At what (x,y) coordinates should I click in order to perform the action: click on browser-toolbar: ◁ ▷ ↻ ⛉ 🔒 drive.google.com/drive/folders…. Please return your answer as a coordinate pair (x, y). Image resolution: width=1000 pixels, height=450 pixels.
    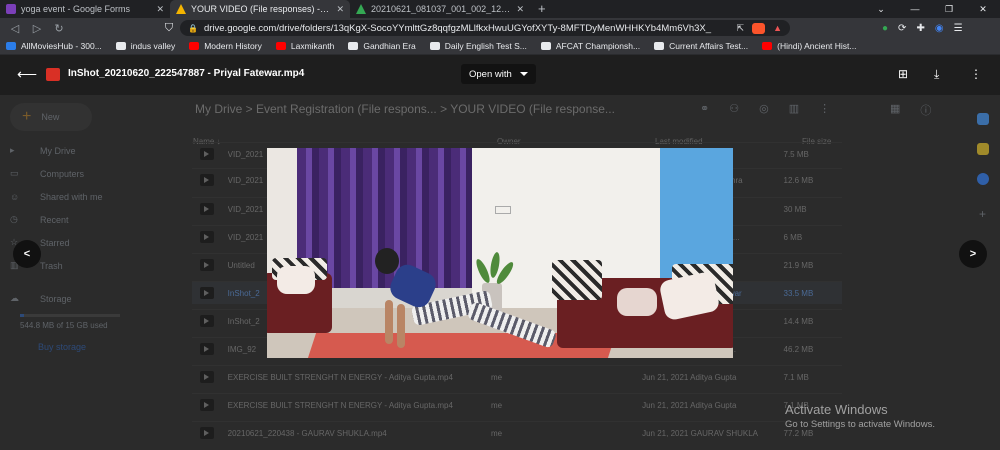
    Looking at the image, I should click on (500, 28).